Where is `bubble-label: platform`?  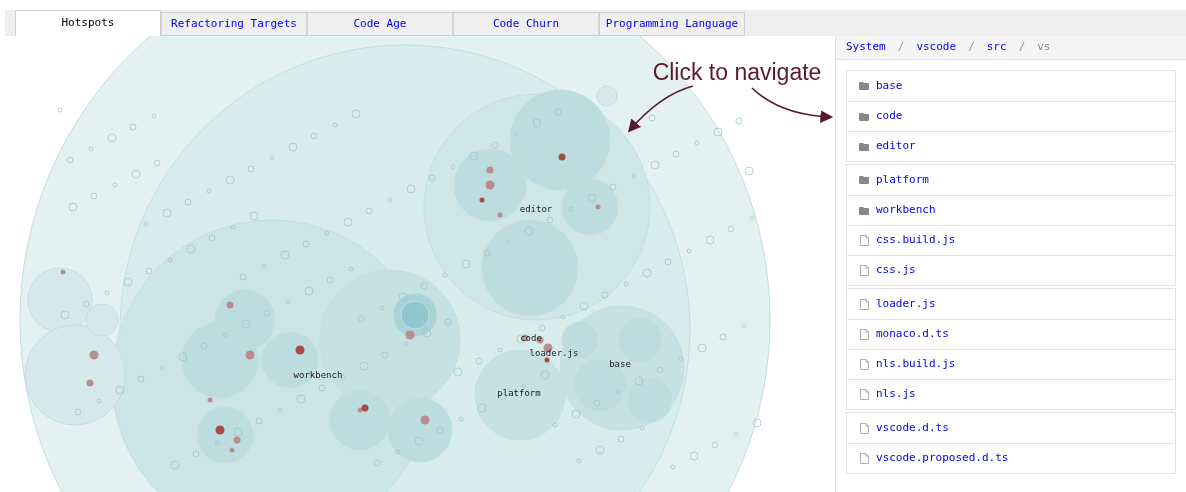
bubble-label: platform is located at coordinates (519, 393).